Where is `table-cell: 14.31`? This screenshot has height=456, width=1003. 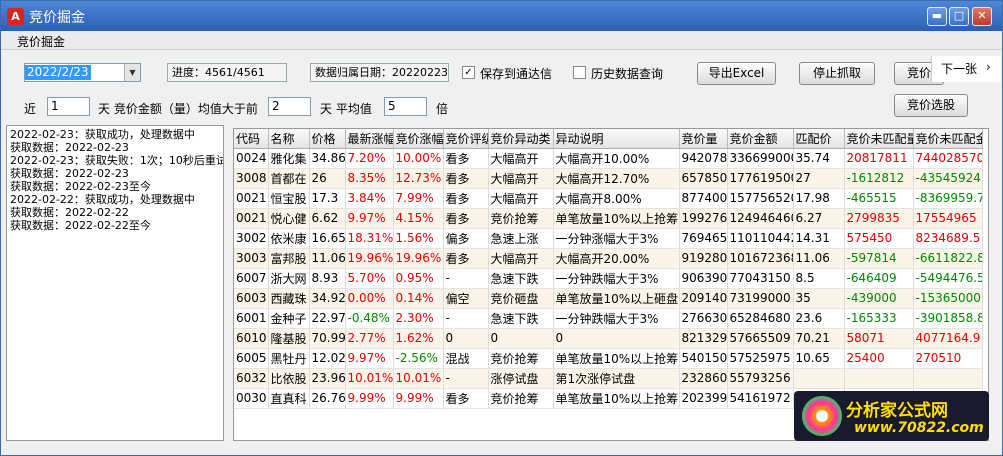 table-cell: 14.31 is located at coordinates (819, 238).